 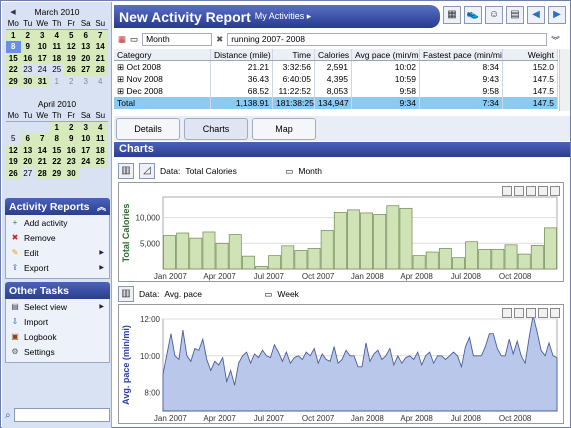 What do you see at coordinates (387, 39) in the screenshot?
I see `search-field: running 2007- 2008` at bounding box center [387, 39].